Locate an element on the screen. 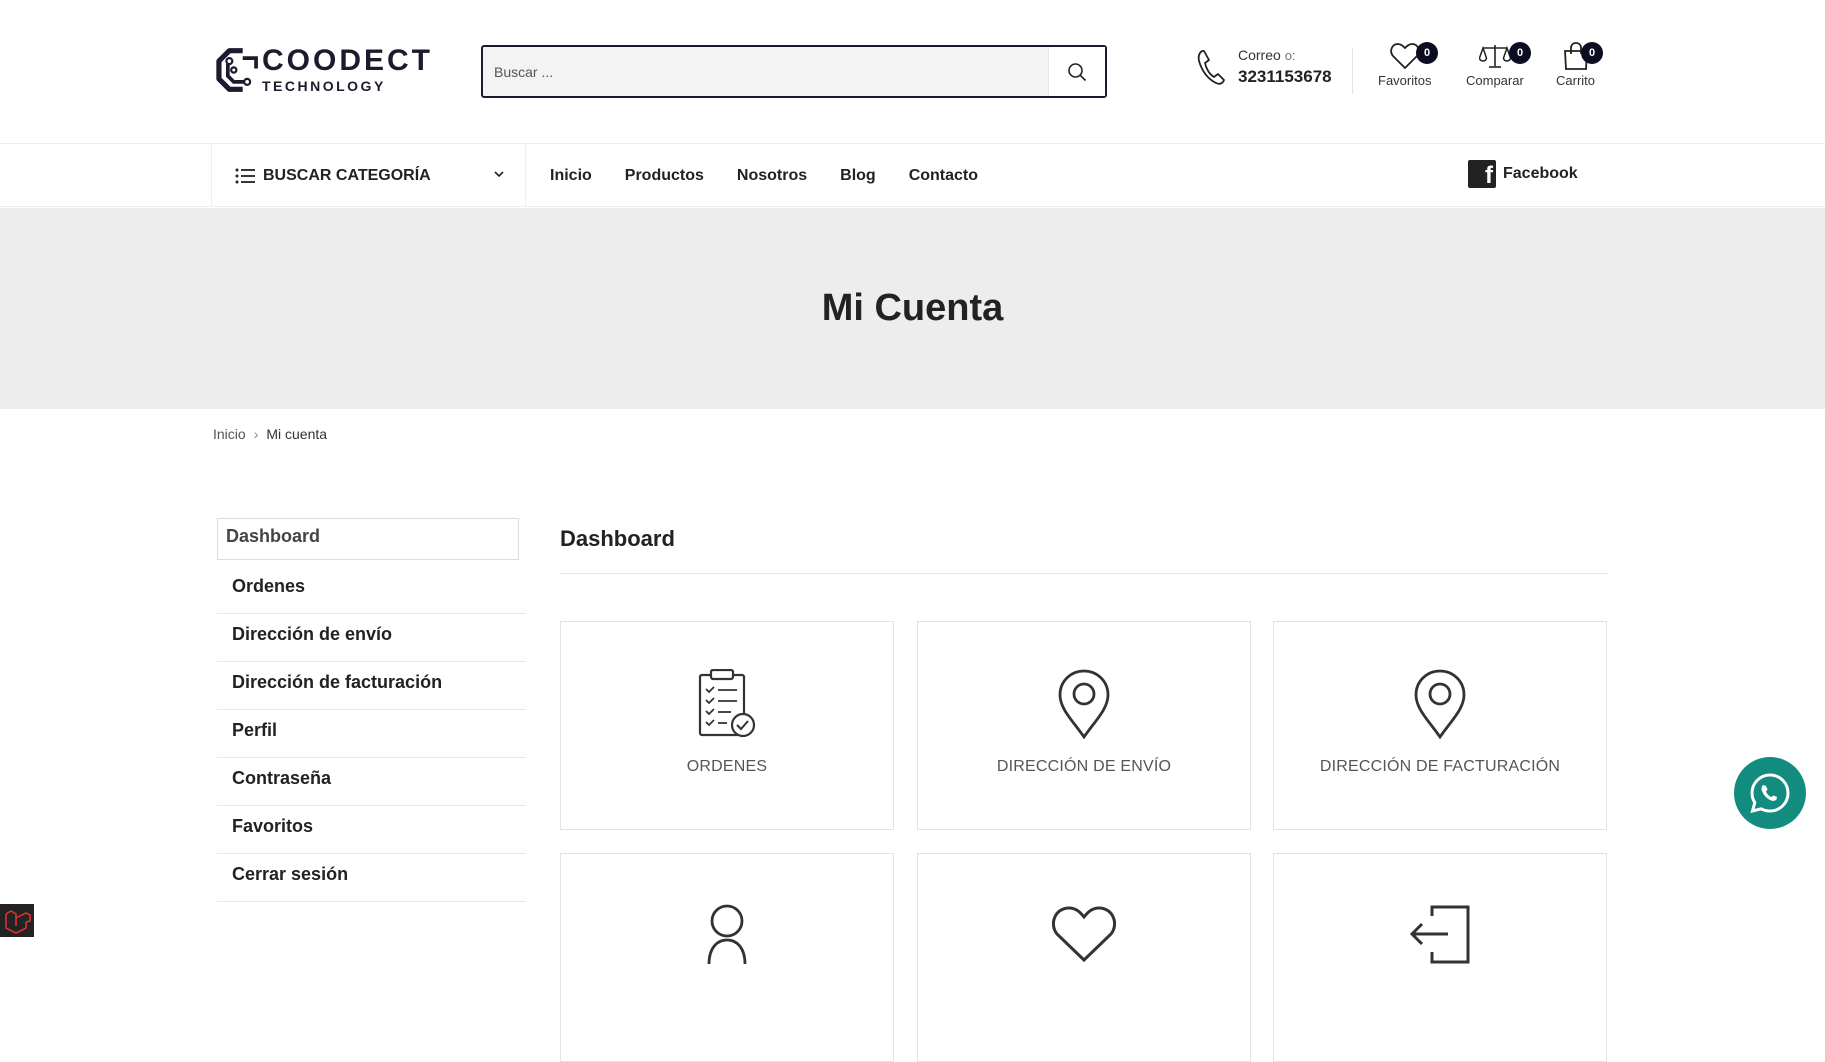  category-dropdown: BUSCAR CATEGORÍA is located at coordinates (368, 175).